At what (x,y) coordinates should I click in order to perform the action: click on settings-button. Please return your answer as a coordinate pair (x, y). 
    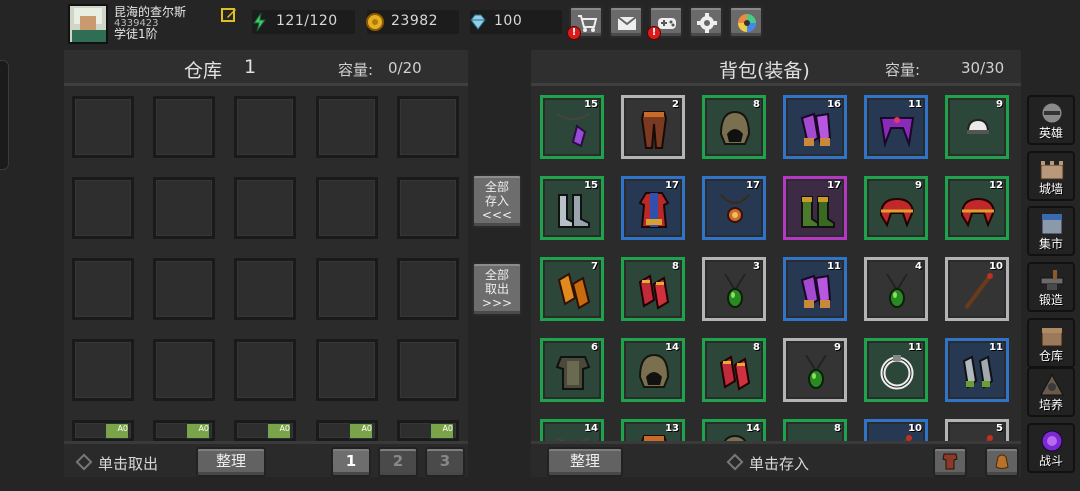
    Looking at the image, I should click on (706, 22).